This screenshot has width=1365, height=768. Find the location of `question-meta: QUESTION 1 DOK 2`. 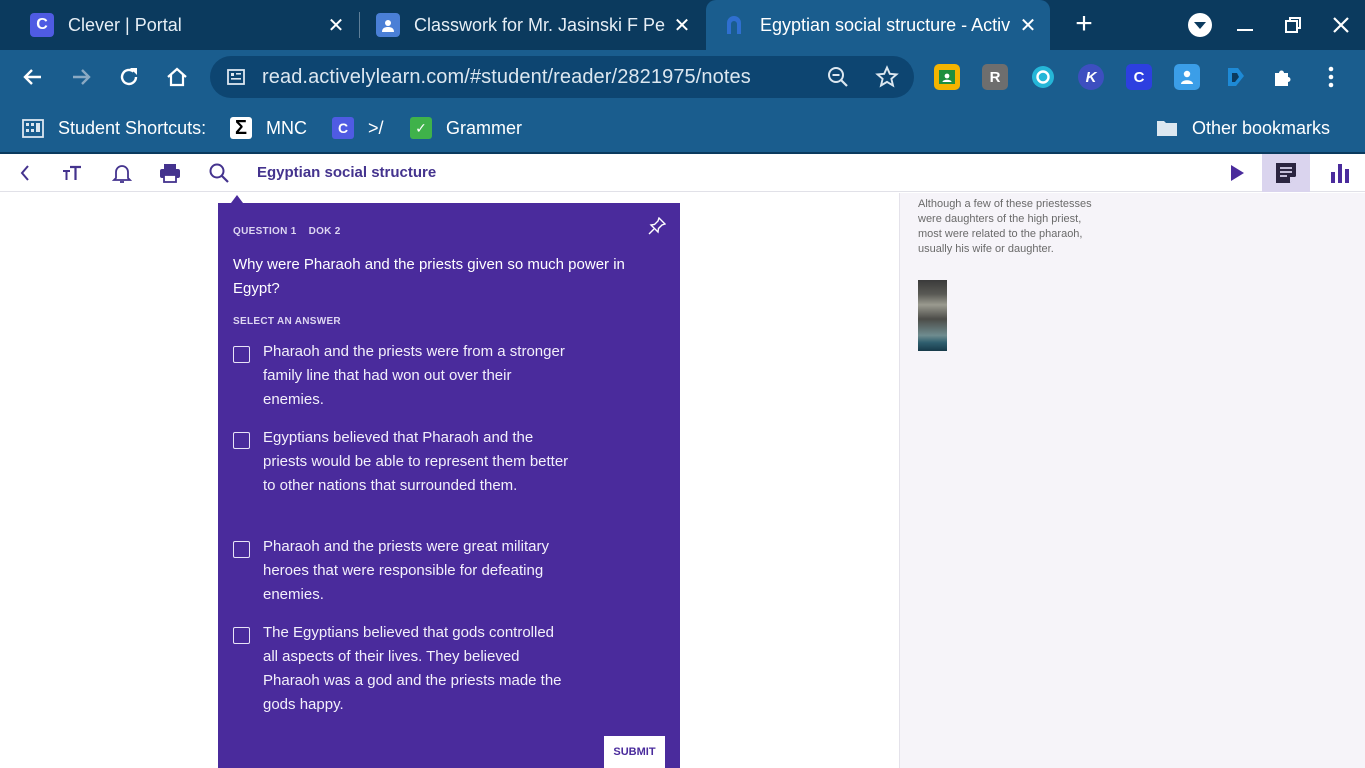

question-meta: QUESTION 1 DOK 2 is located at coordinates (293, 231).